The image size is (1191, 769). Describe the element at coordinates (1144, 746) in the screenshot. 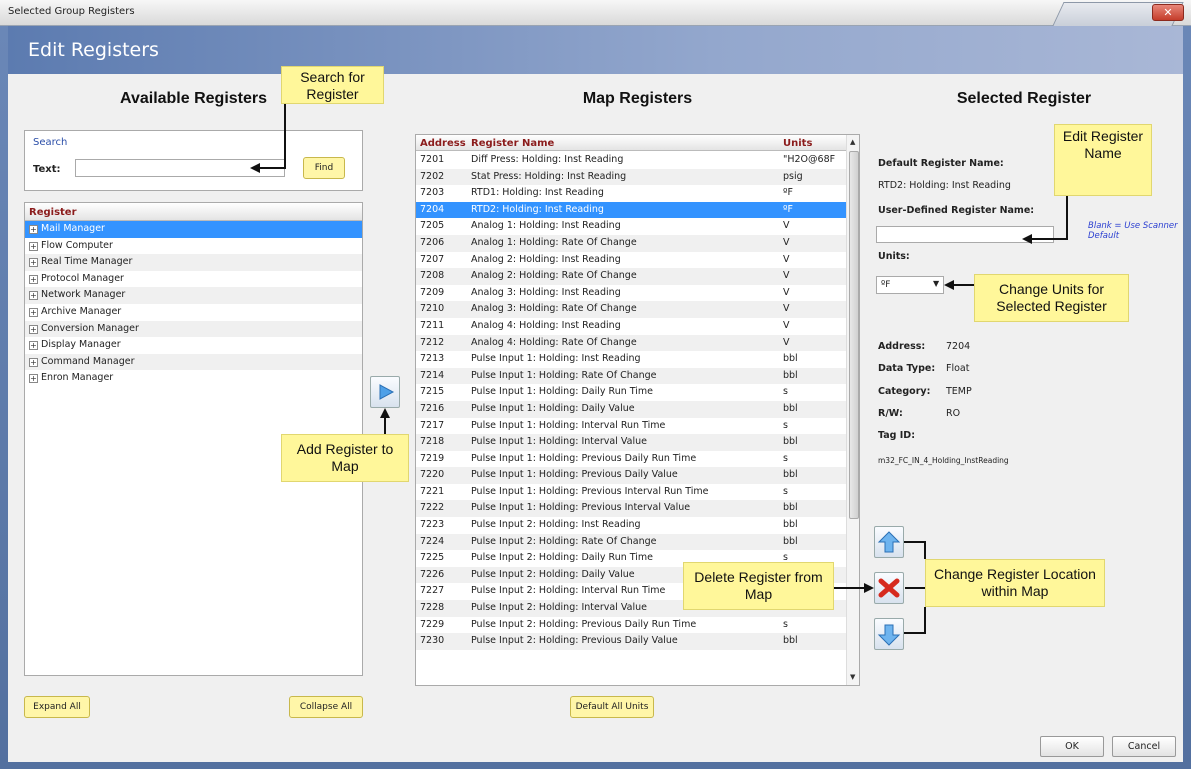

I see `cancel-button: Cancel` at that location.